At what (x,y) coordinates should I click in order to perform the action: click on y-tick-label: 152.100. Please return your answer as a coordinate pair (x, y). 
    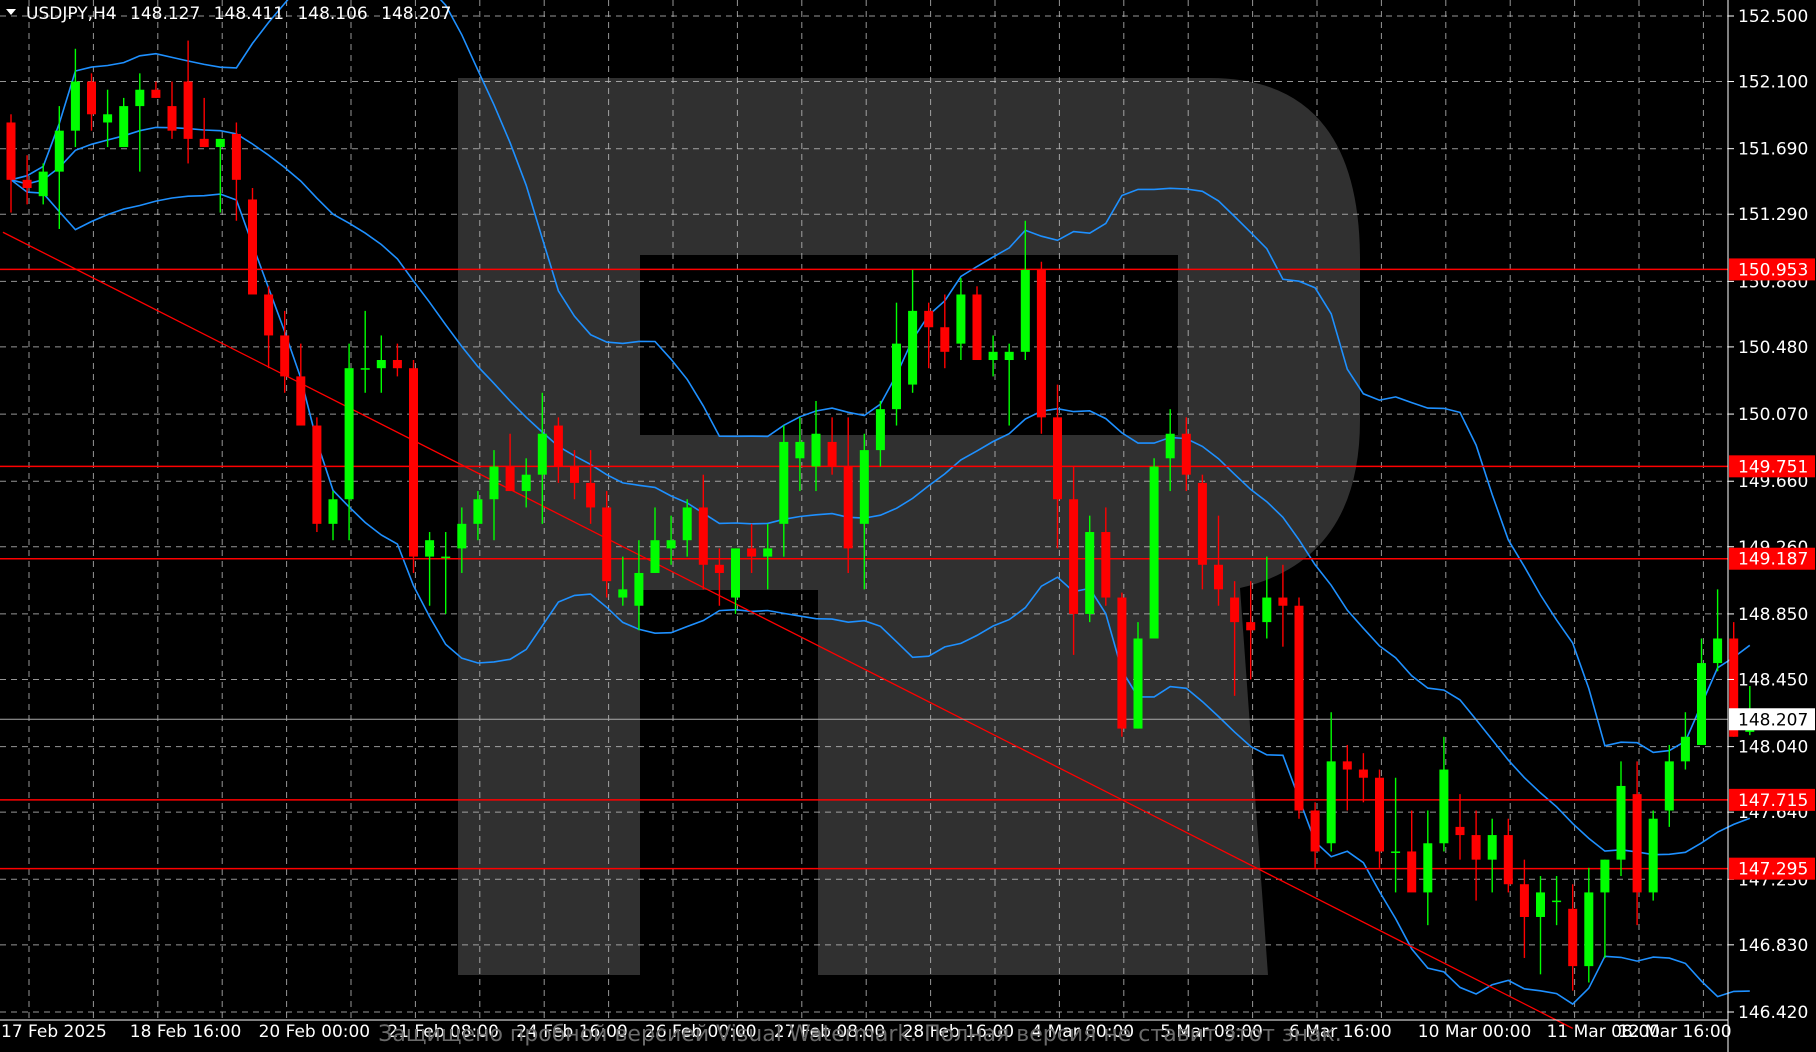
    Looking at the image, I should click on (1773, 83).